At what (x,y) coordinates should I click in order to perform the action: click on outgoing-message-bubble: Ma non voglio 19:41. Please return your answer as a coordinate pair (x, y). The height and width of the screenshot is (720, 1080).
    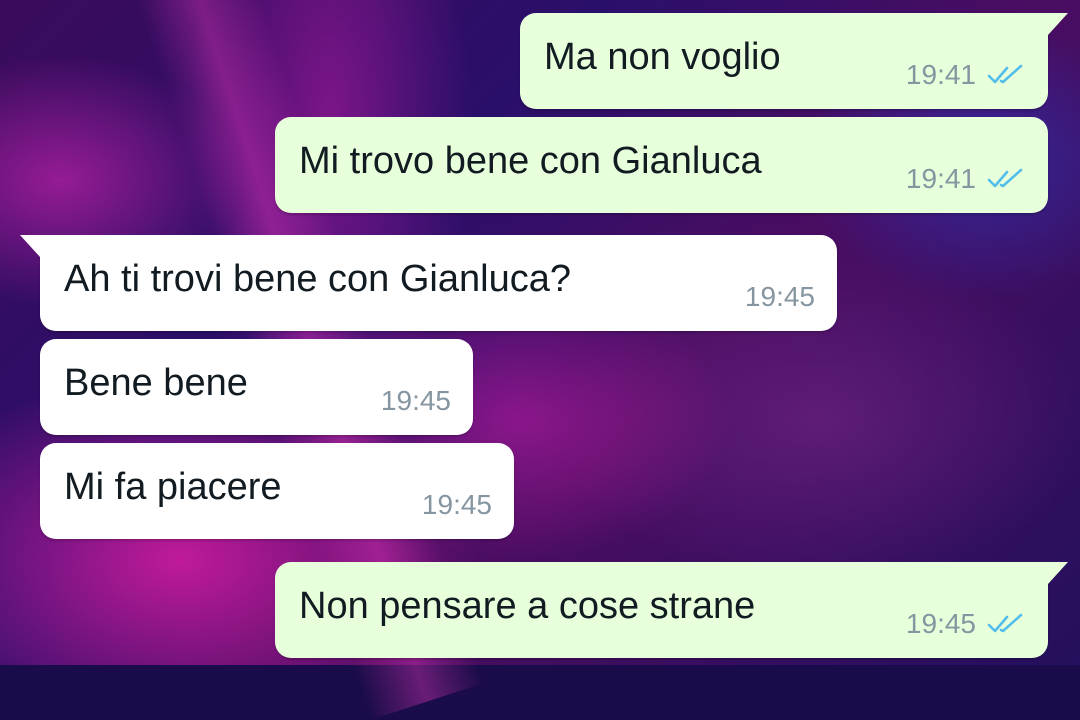
    Looking at the image, I should click on (794, 61).